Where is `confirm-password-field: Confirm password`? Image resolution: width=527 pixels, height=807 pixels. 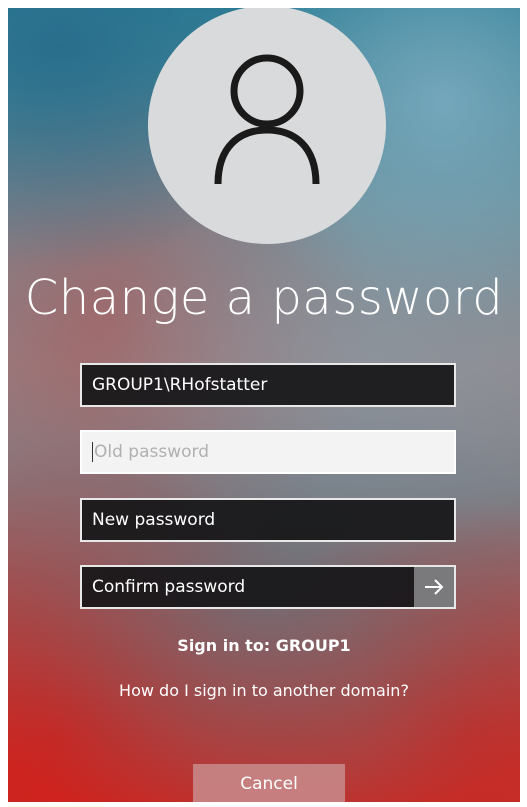
confirm-password-field: Confirm password is located at coordinates (268, 587).